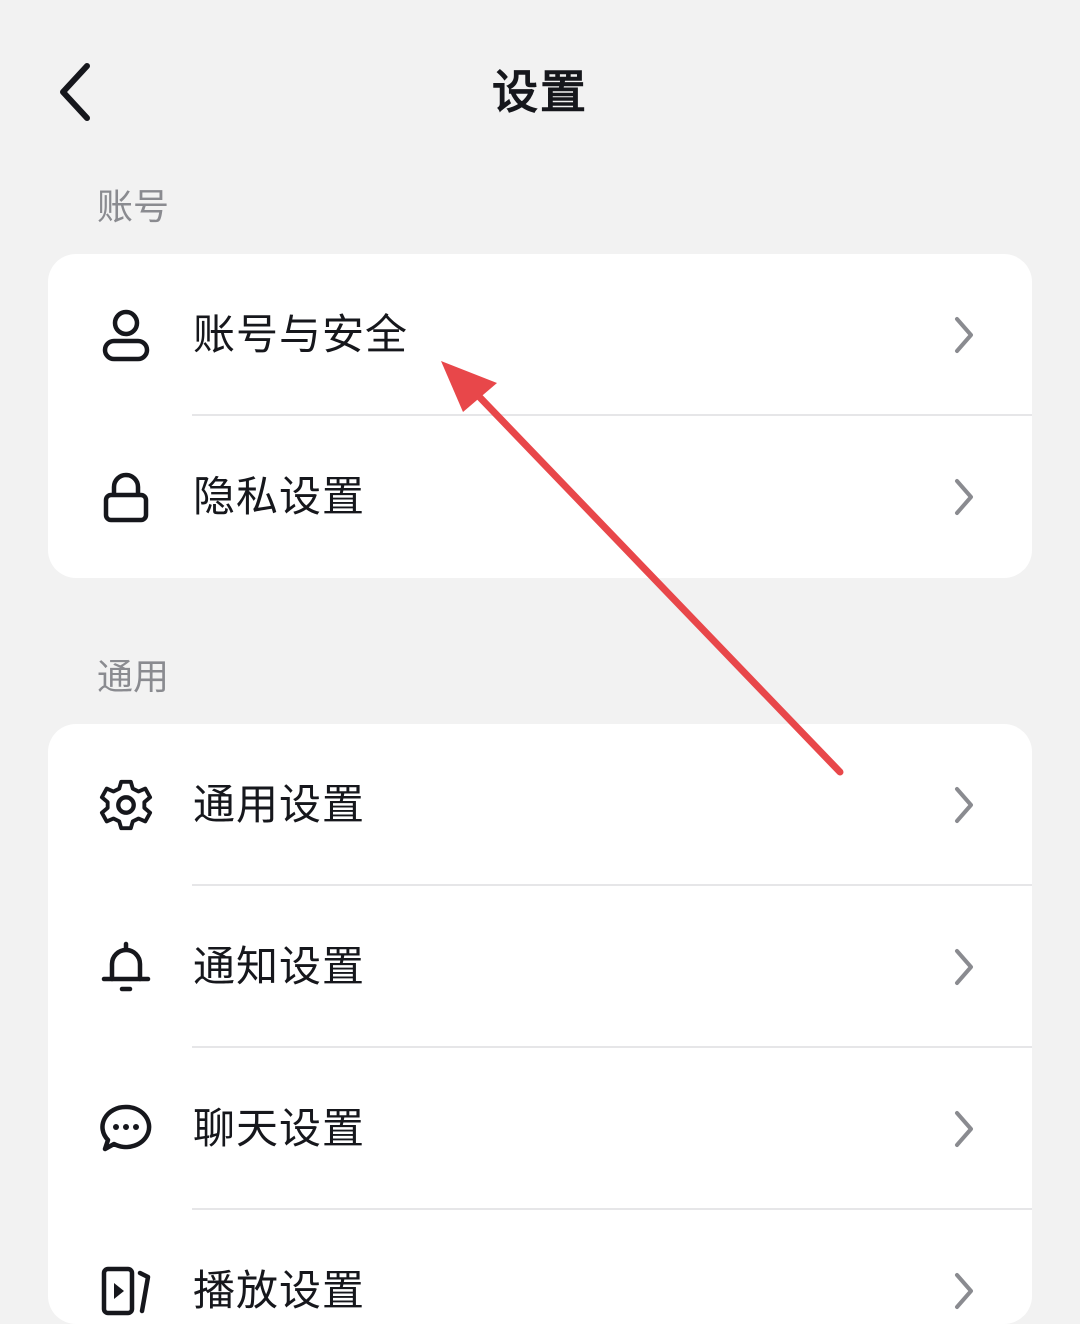 This screenshot has width=1080, height=1324. What do you see at coordinates (126, 497) in the screenshot?
I see `lock-icon` at bounding box center [126, 497].